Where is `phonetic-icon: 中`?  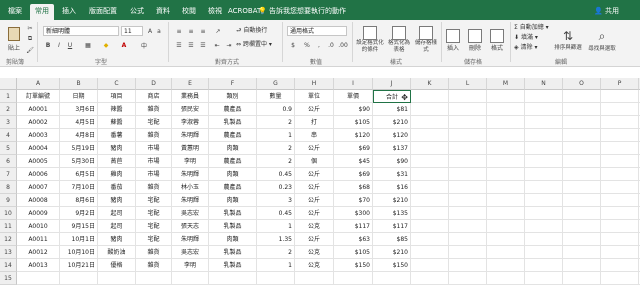 phonetic-icon: 中 is located at coordinates (144, 45).